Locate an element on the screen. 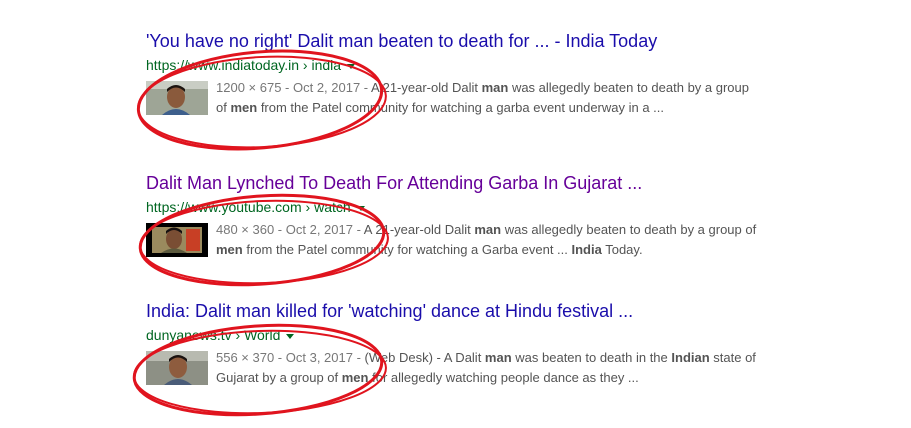  url-path: watch is located at coordinates (332, 207).